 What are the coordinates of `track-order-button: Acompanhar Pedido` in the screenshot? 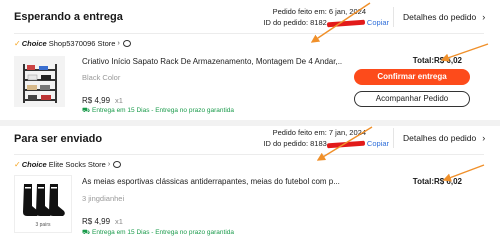 It's located at (412, 99).